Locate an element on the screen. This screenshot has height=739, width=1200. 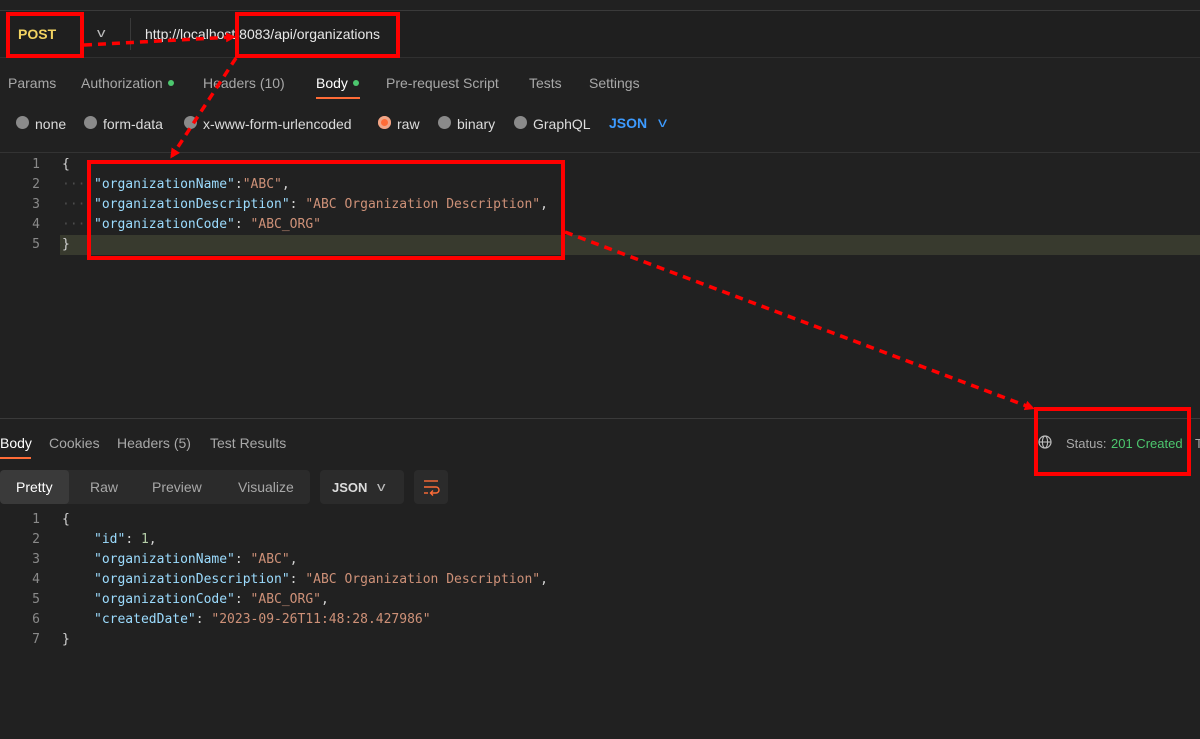
arrow-url-to-body is located at coordinates (204, 108).